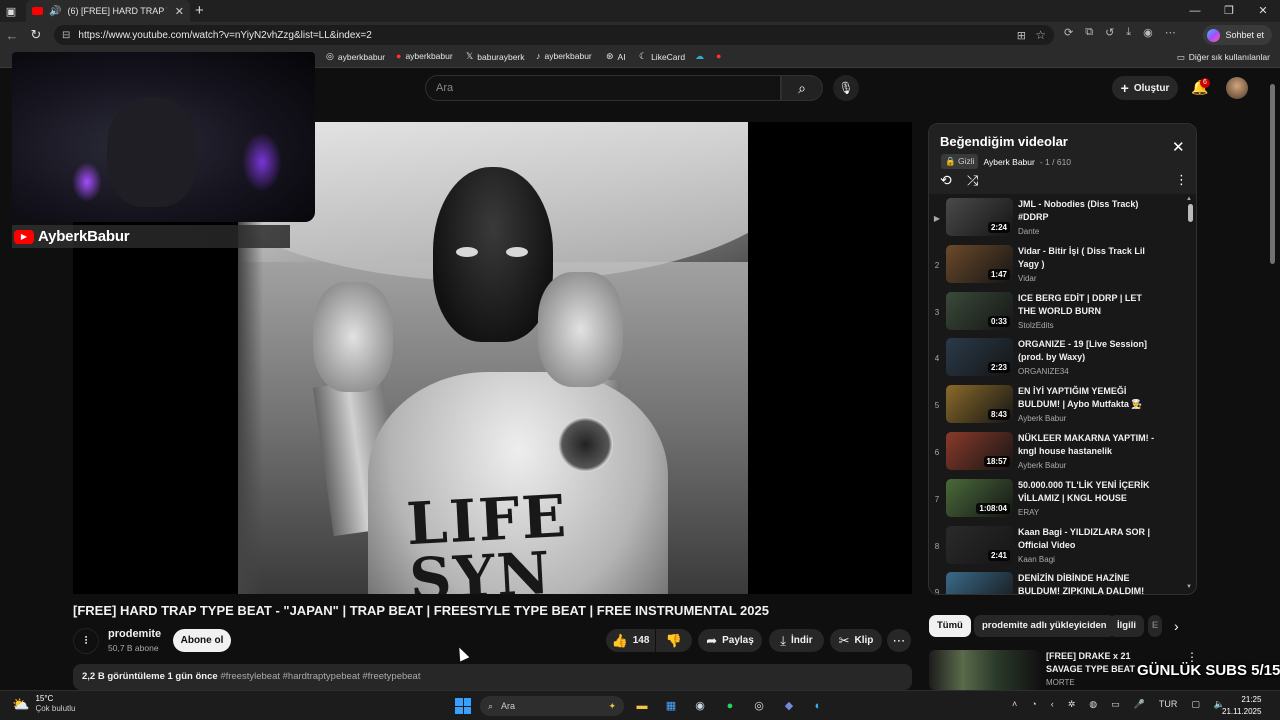 The height and width of the screenshot is (720, 1280). Describe the element at coordinates (700, 706) in the screenshot. I see `steam-icon: ◉` at that location.